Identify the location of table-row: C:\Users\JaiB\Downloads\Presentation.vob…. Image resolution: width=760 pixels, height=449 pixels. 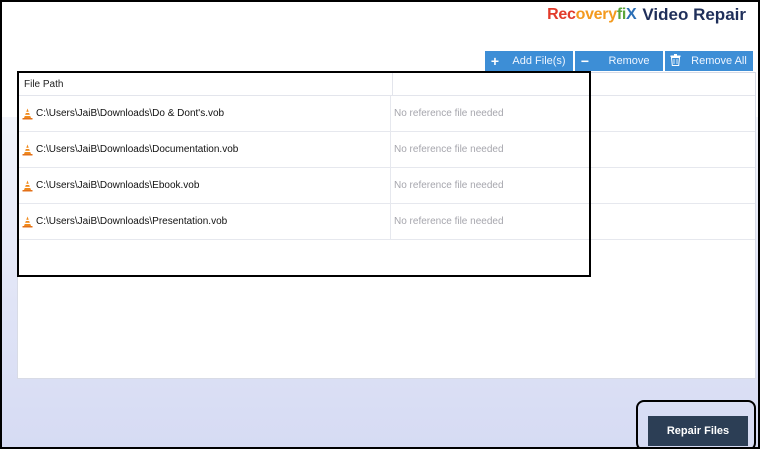
(386, 222).